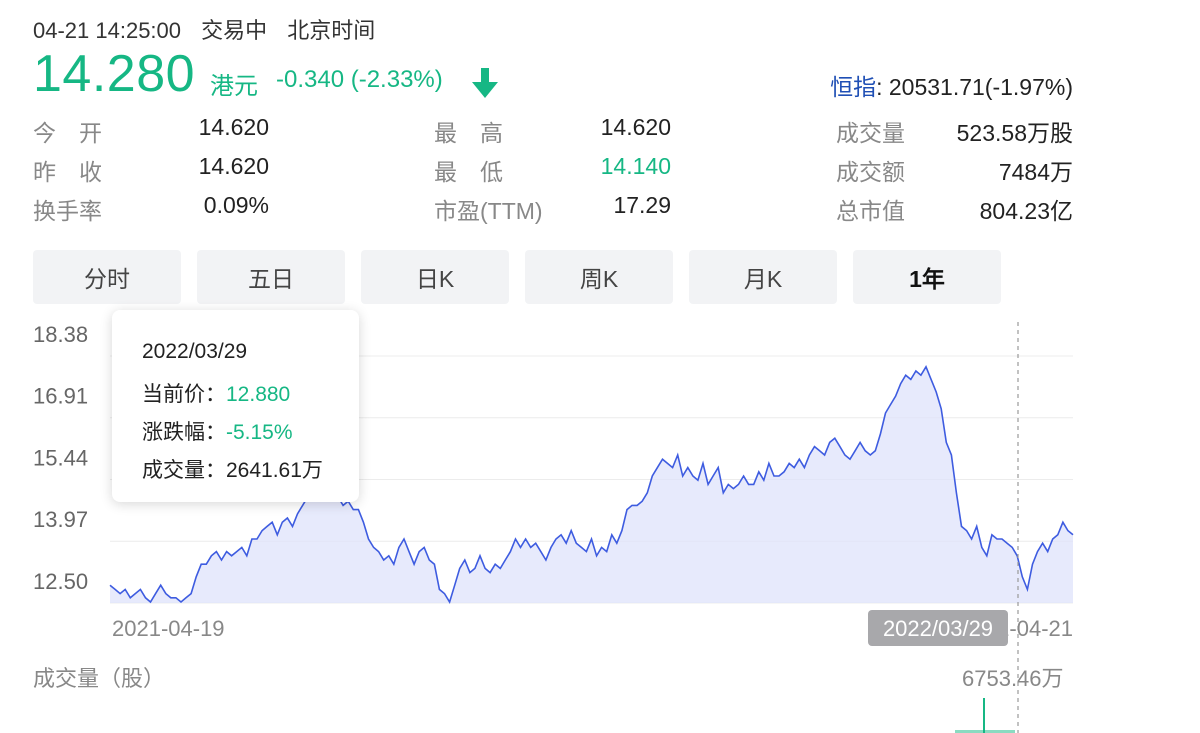 This screenshot has height=733, width=1200. What do you see at coordinates (184, 394) in the screenshot?
I see `tooltip-price-label: 当前价：` at bounding box center [184, 394].